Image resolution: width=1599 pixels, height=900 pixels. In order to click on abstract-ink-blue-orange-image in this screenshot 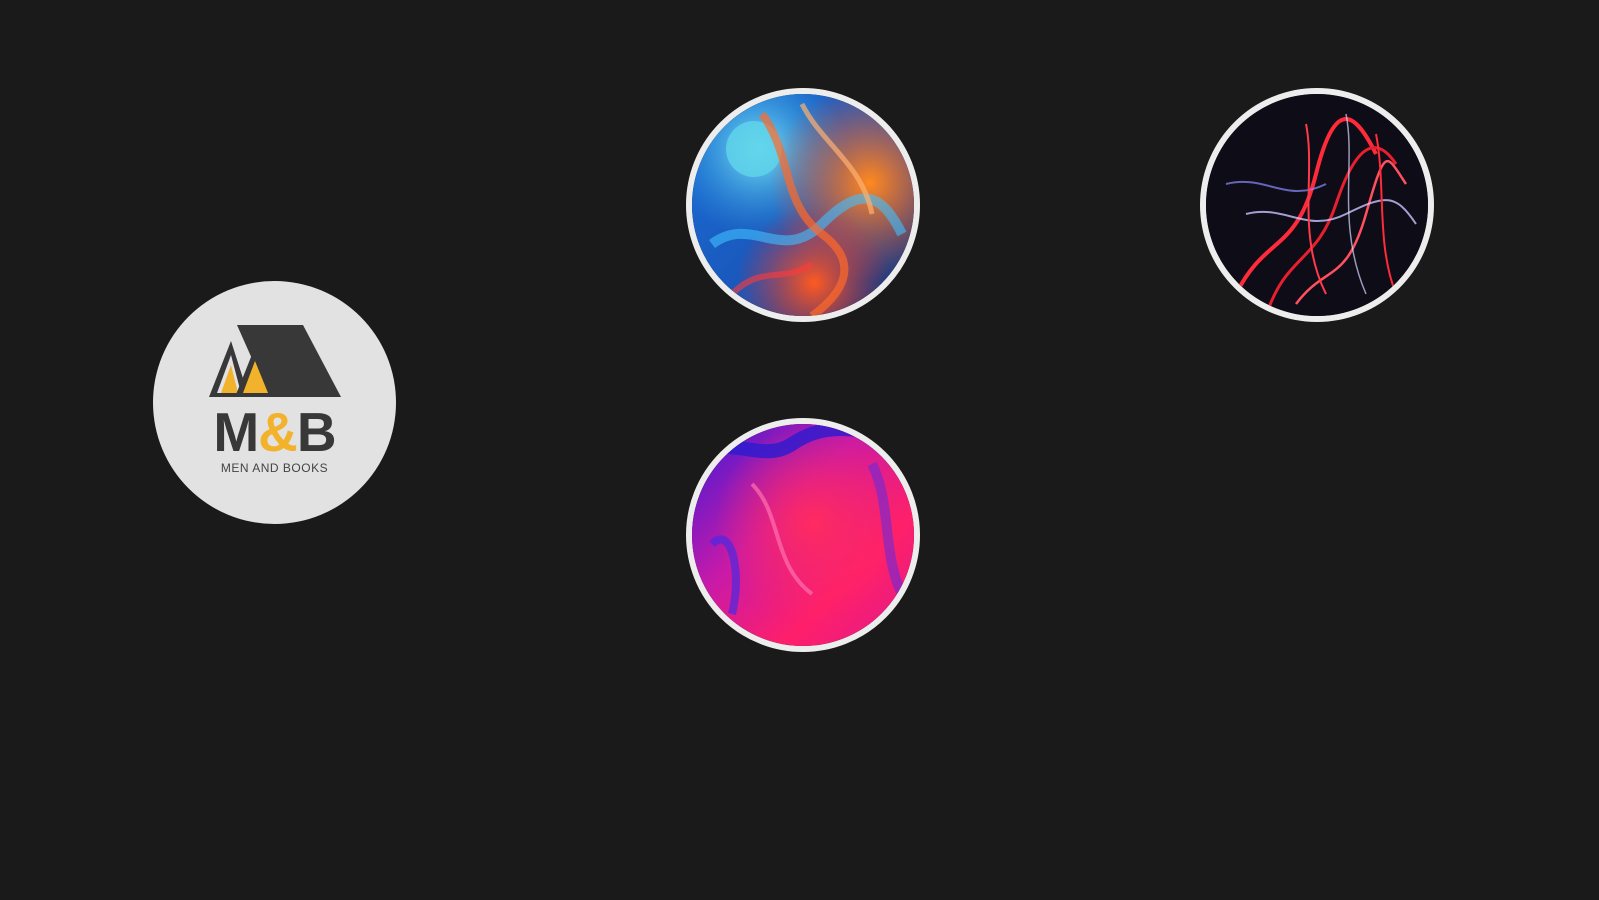, I will do `click(803, 205)`.